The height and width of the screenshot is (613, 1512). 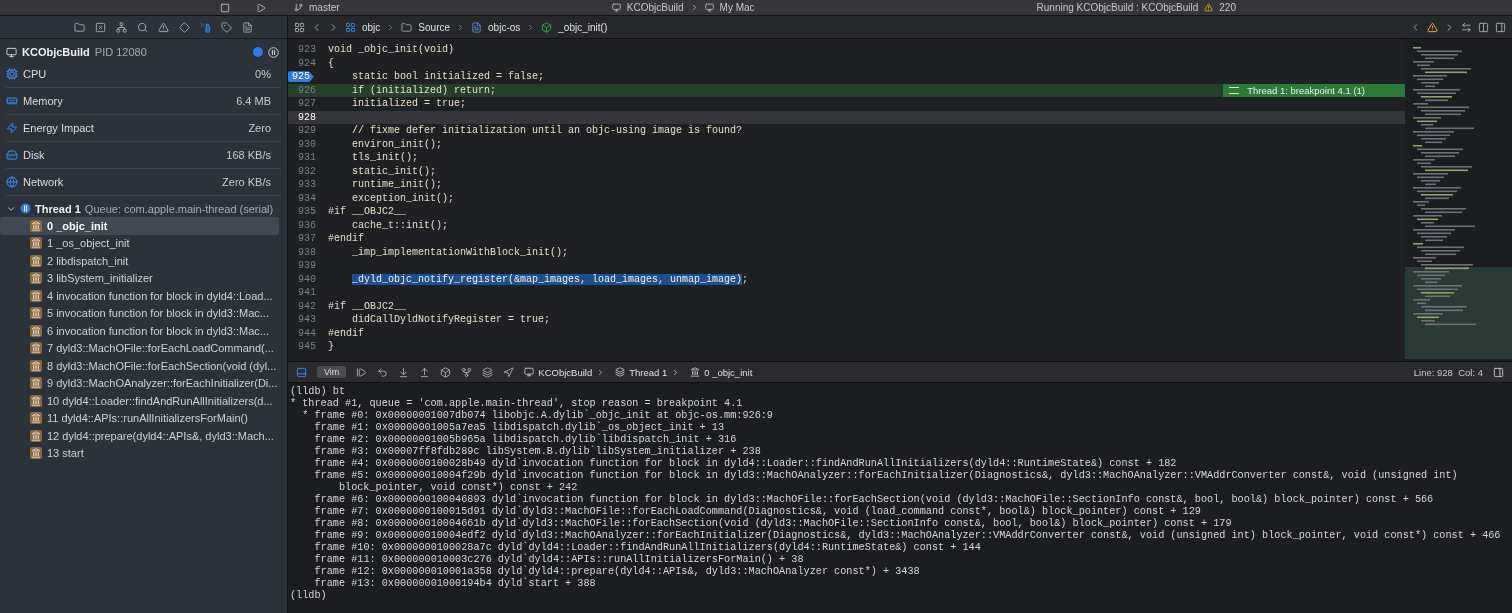 What do you see at coordinates (307, 333) in the screenshot?
I see `line-number: 944` at bounding box center [307, 333].